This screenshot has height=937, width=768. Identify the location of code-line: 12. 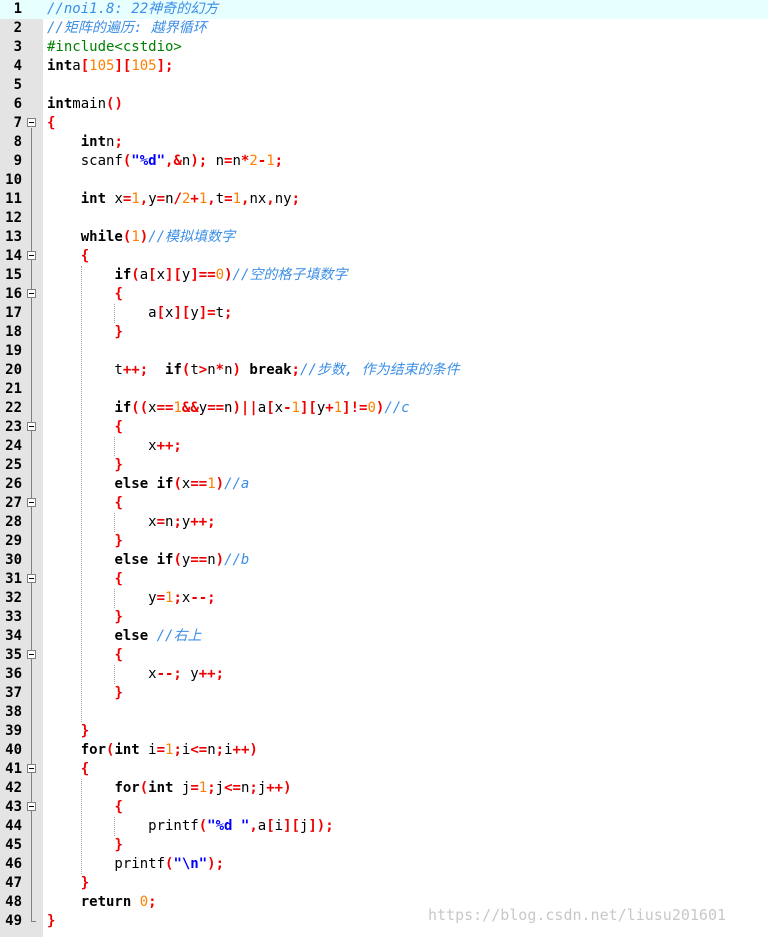
(384, 218).